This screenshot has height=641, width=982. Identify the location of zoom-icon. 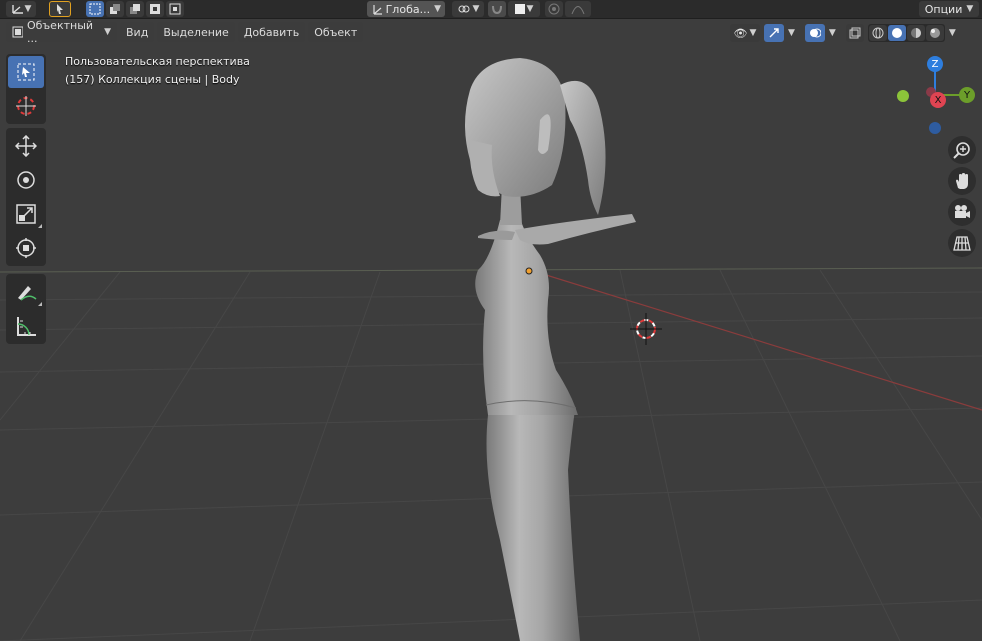
(961, 150).